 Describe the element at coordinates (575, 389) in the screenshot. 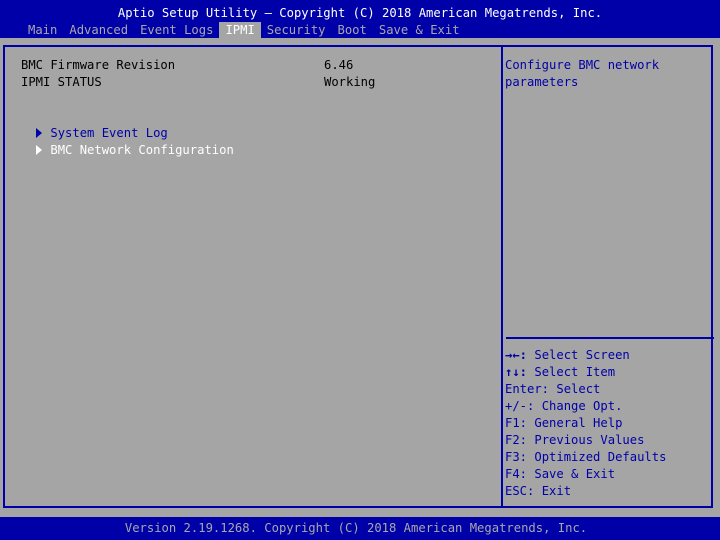

I see `key-hint-desc: Select` at that location.